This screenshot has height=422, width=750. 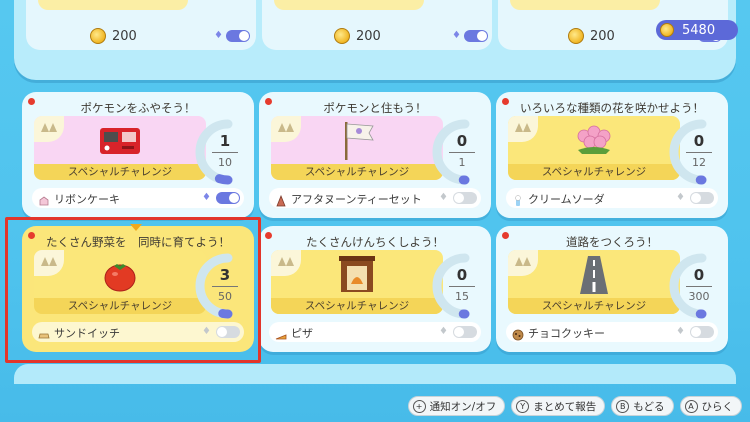 I want to click on challenge-title: ポケモンと住もう！, so click(x=375, y=108).